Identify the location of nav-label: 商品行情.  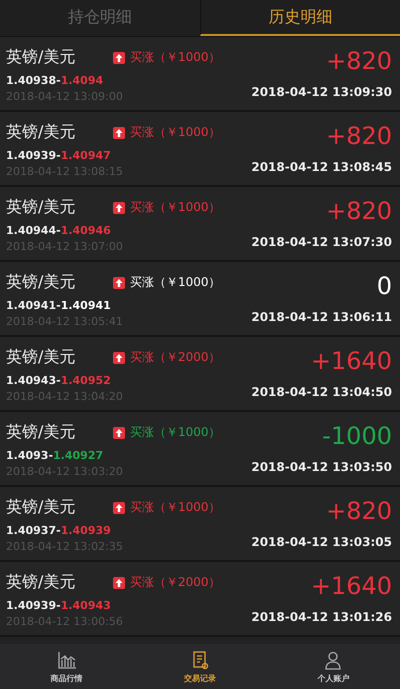
(66, 678).